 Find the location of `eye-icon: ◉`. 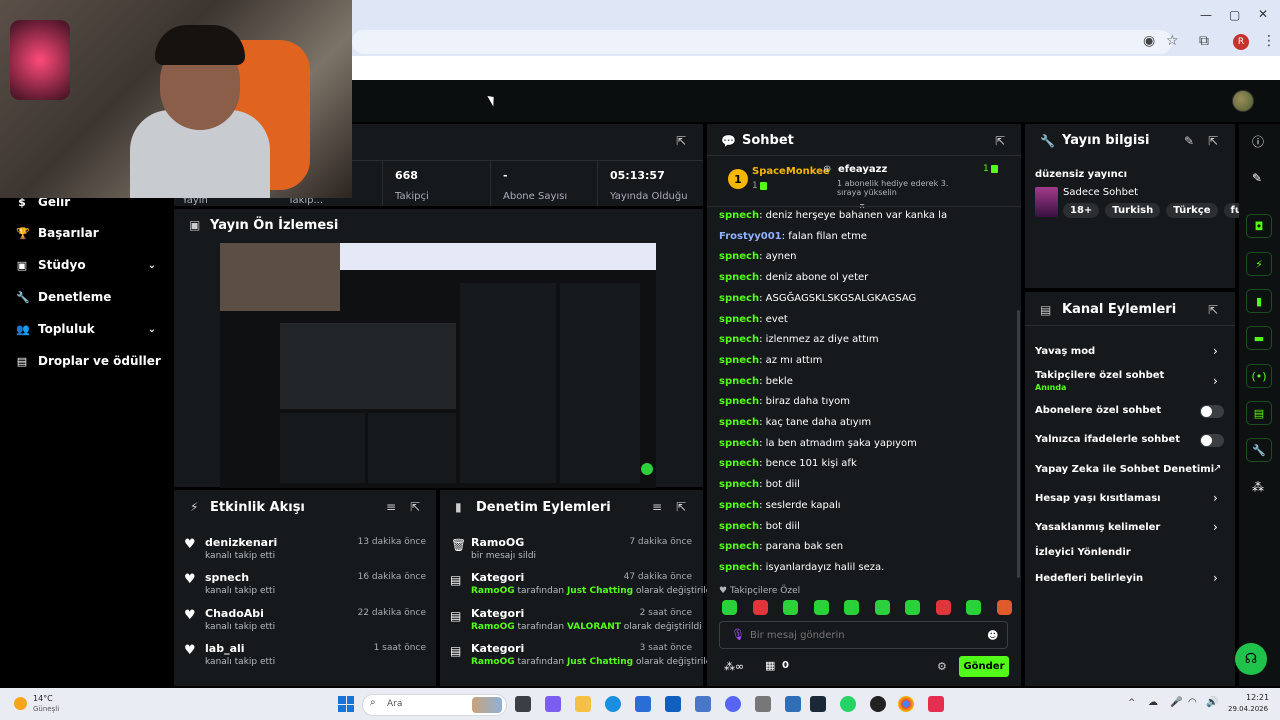

eye-icon: ◉ is located at coordinates (1149, 41).